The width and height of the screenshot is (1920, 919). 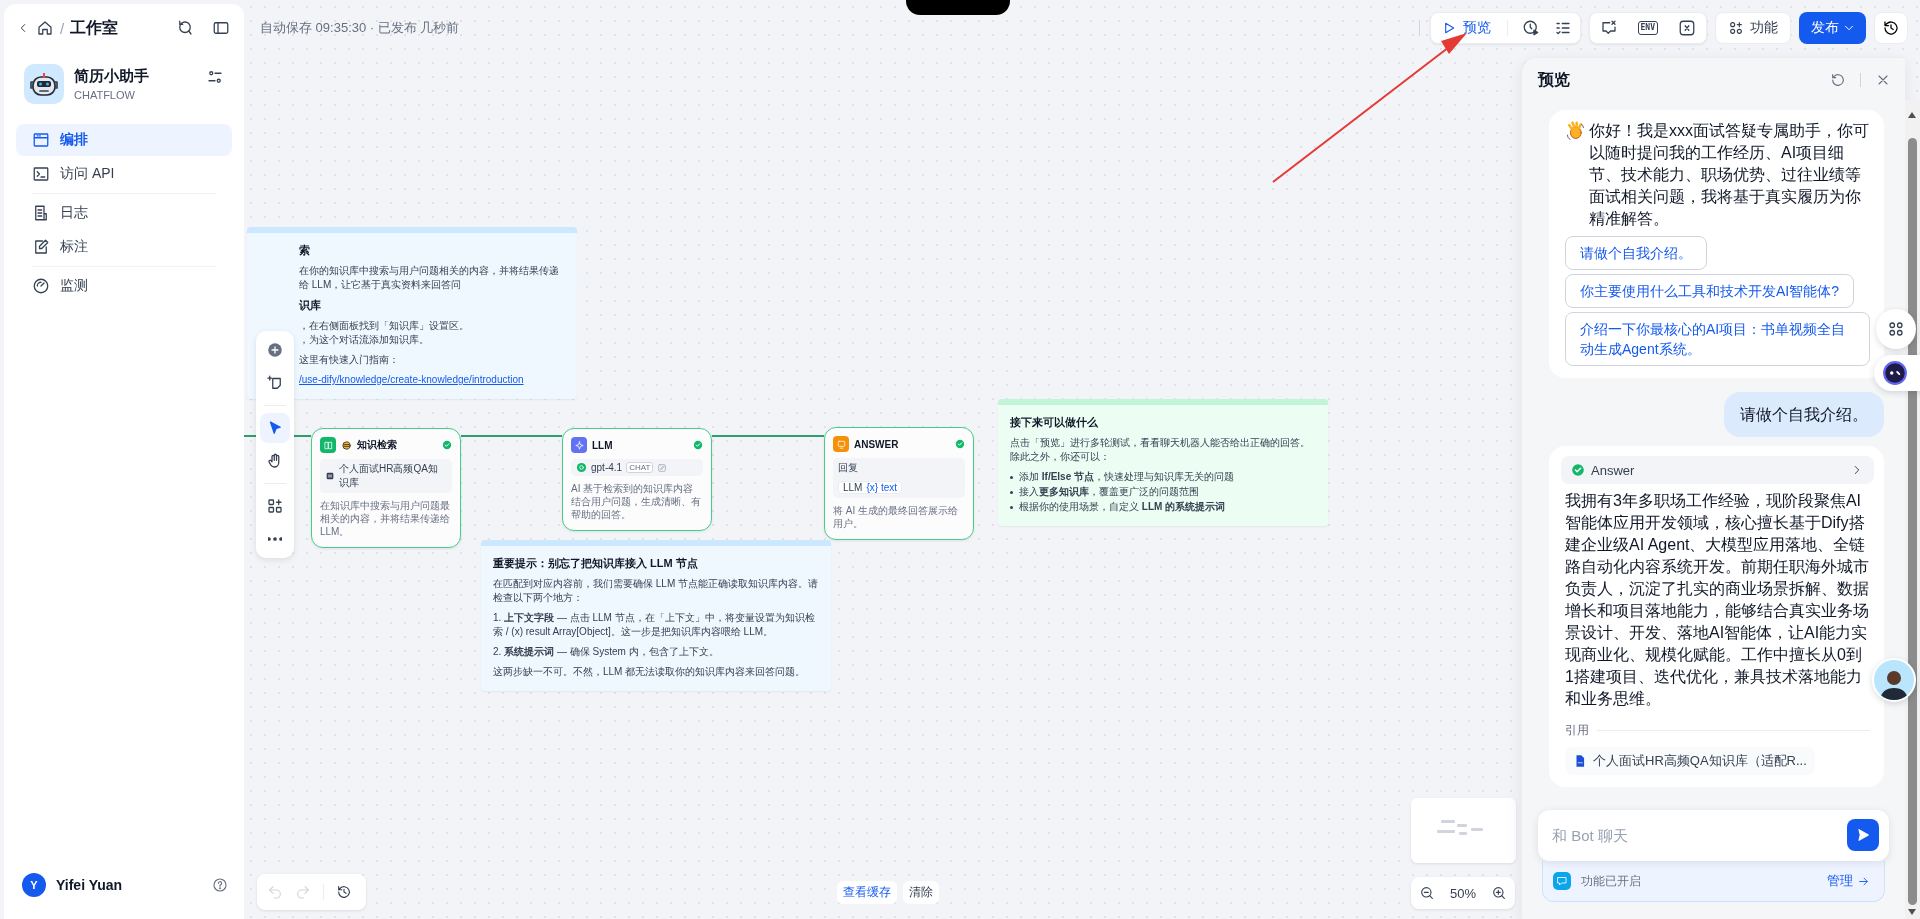 What do you see at coordinates (867, 892) in the screenshot?
I see `view-cache-button: 查看缓存` at bounding box center [867, 892].